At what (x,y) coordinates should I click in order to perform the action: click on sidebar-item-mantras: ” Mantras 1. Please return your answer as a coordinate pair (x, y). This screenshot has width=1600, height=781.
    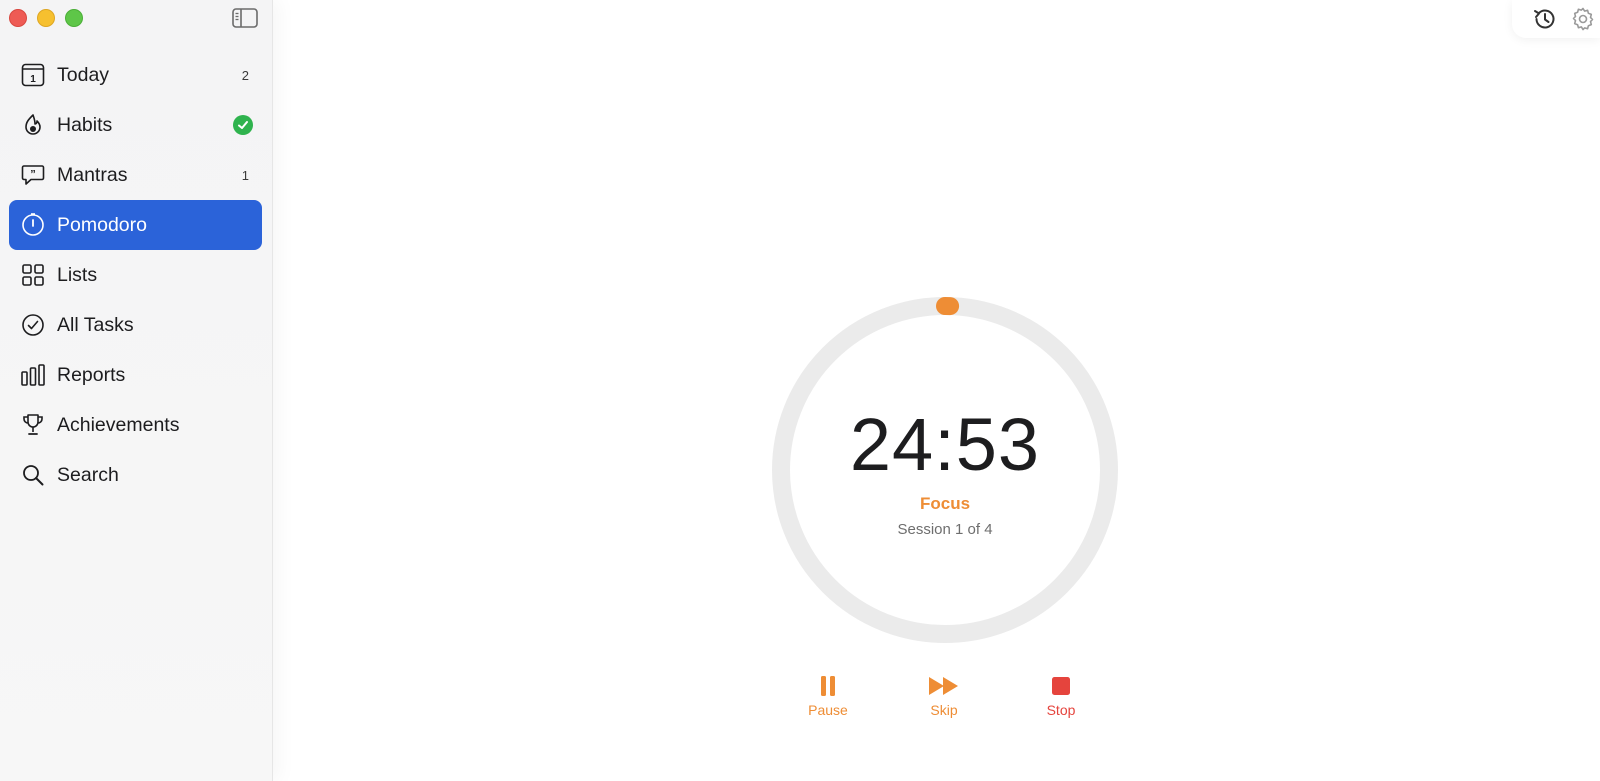
    Looking at the image, I should click on (135, 175).